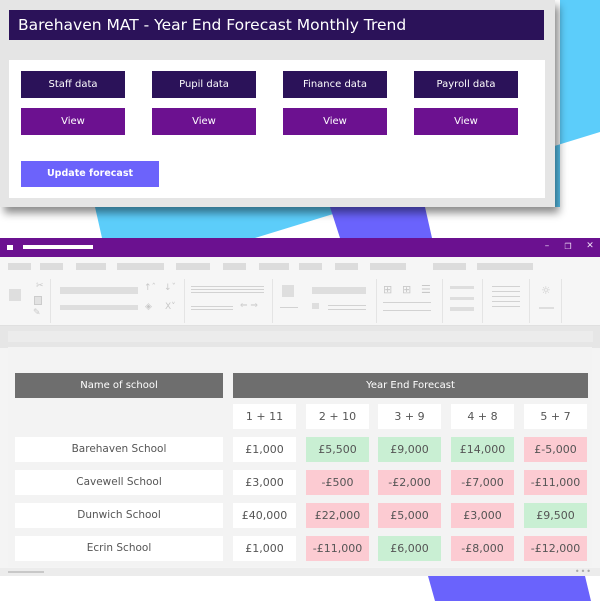  I want to click on period-header: 4 + 8, so click(482, 416).